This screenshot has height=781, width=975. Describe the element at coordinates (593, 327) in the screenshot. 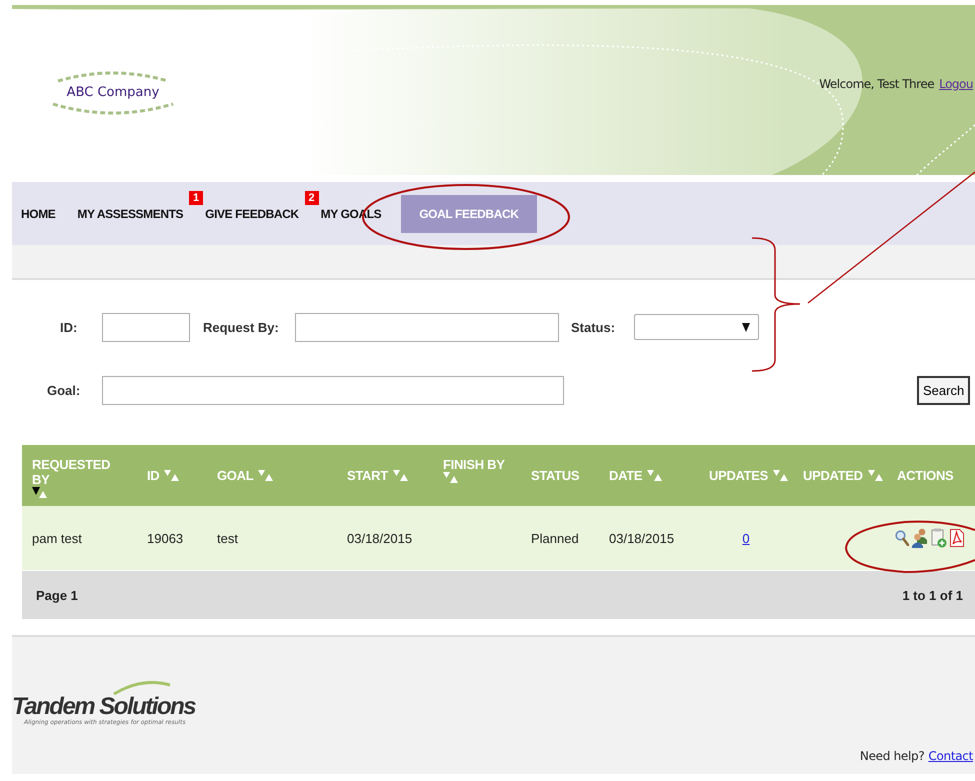

I see `field-label: Status:` at that location.